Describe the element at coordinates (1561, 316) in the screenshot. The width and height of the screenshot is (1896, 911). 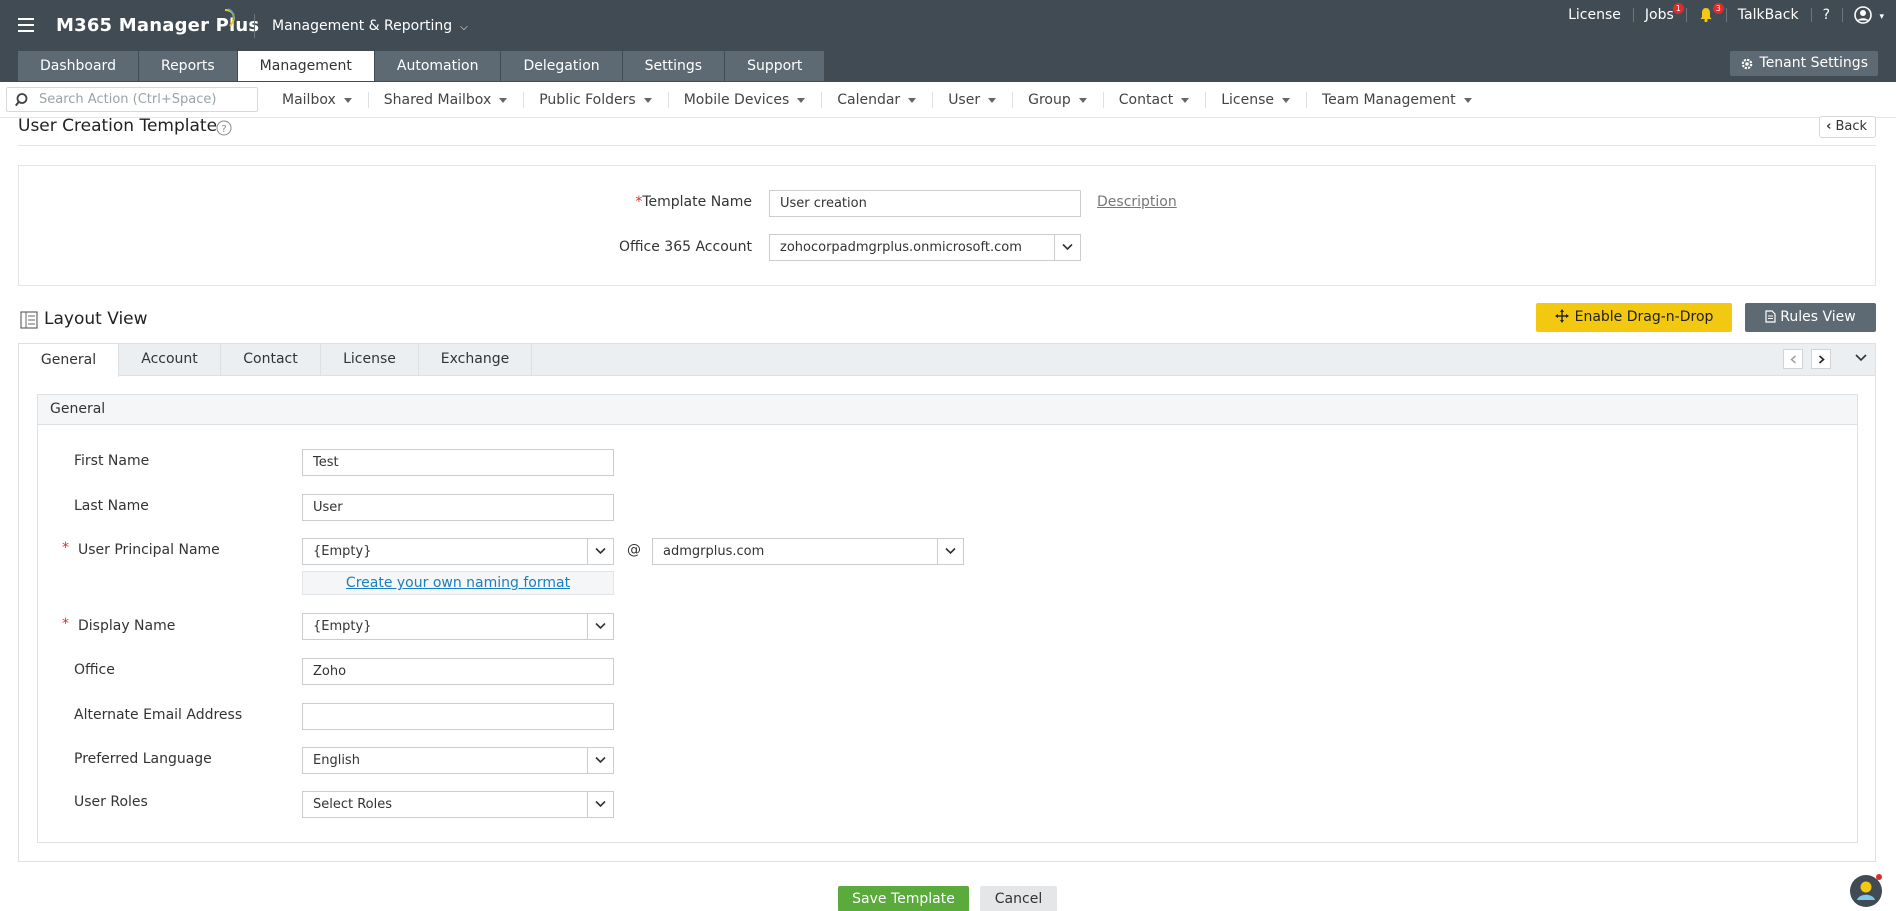
I see `move-arrows-icon` at that location.